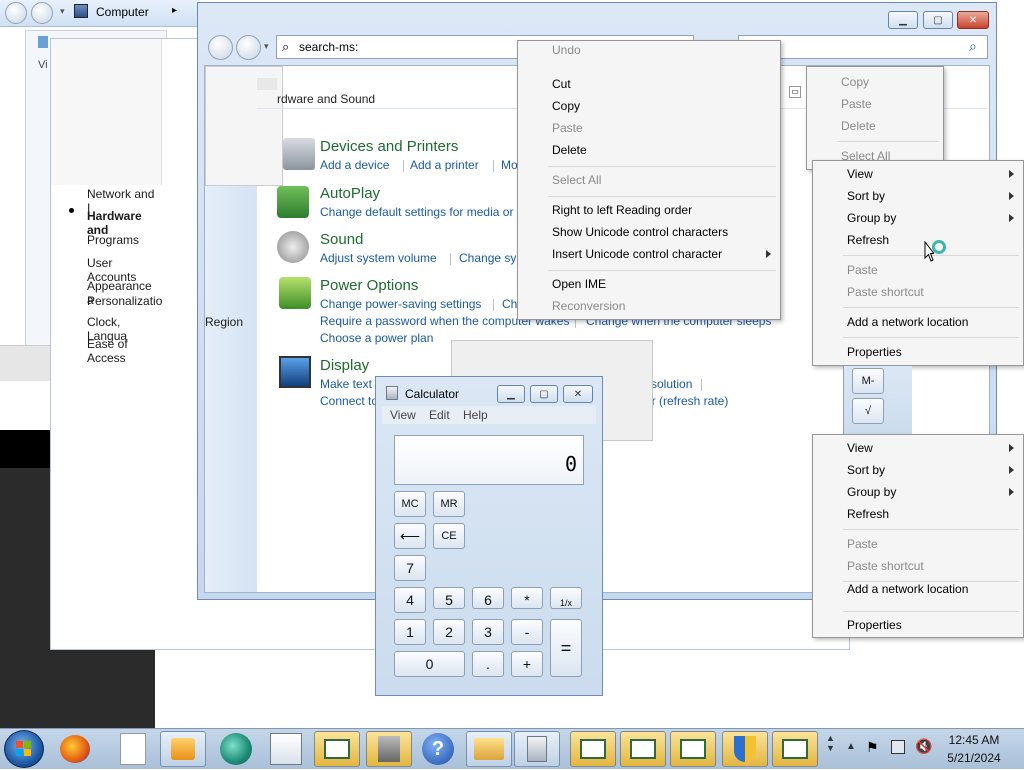  I want to click on nav-programs: Programs, so click(113, 240).